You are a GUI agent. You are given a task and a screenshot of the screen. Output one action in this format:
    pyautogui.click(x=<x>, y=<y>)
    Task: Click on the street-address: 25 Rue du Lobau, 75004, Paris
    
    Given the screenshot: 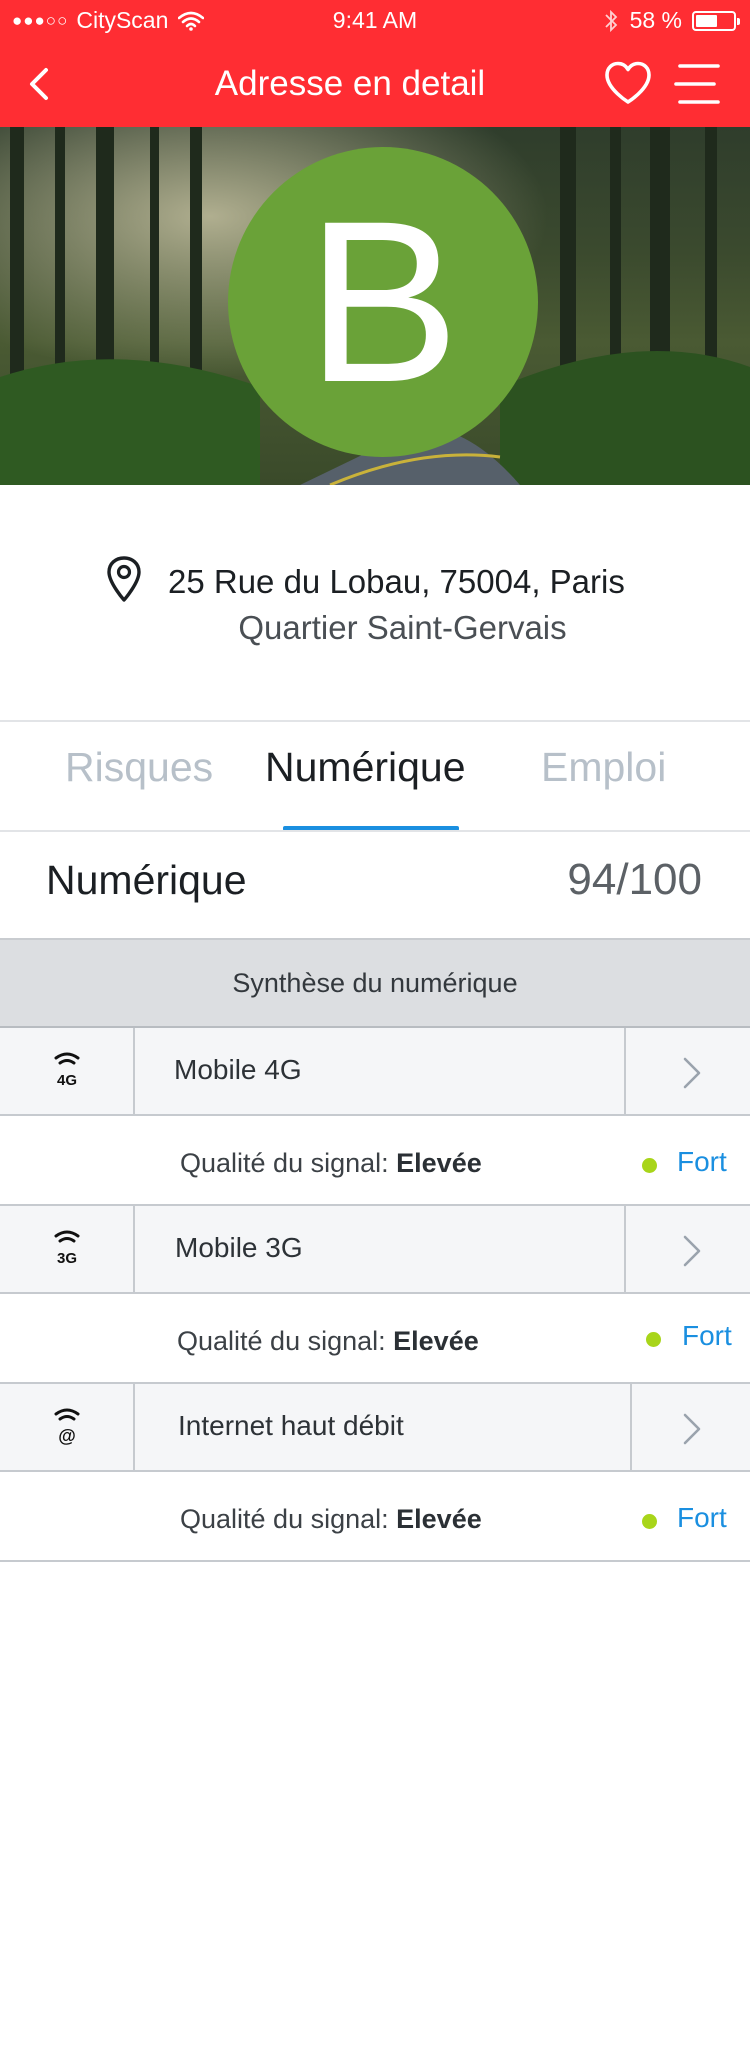 What is the action you would take?
    pyautogui.click(x=396, y=581)
    